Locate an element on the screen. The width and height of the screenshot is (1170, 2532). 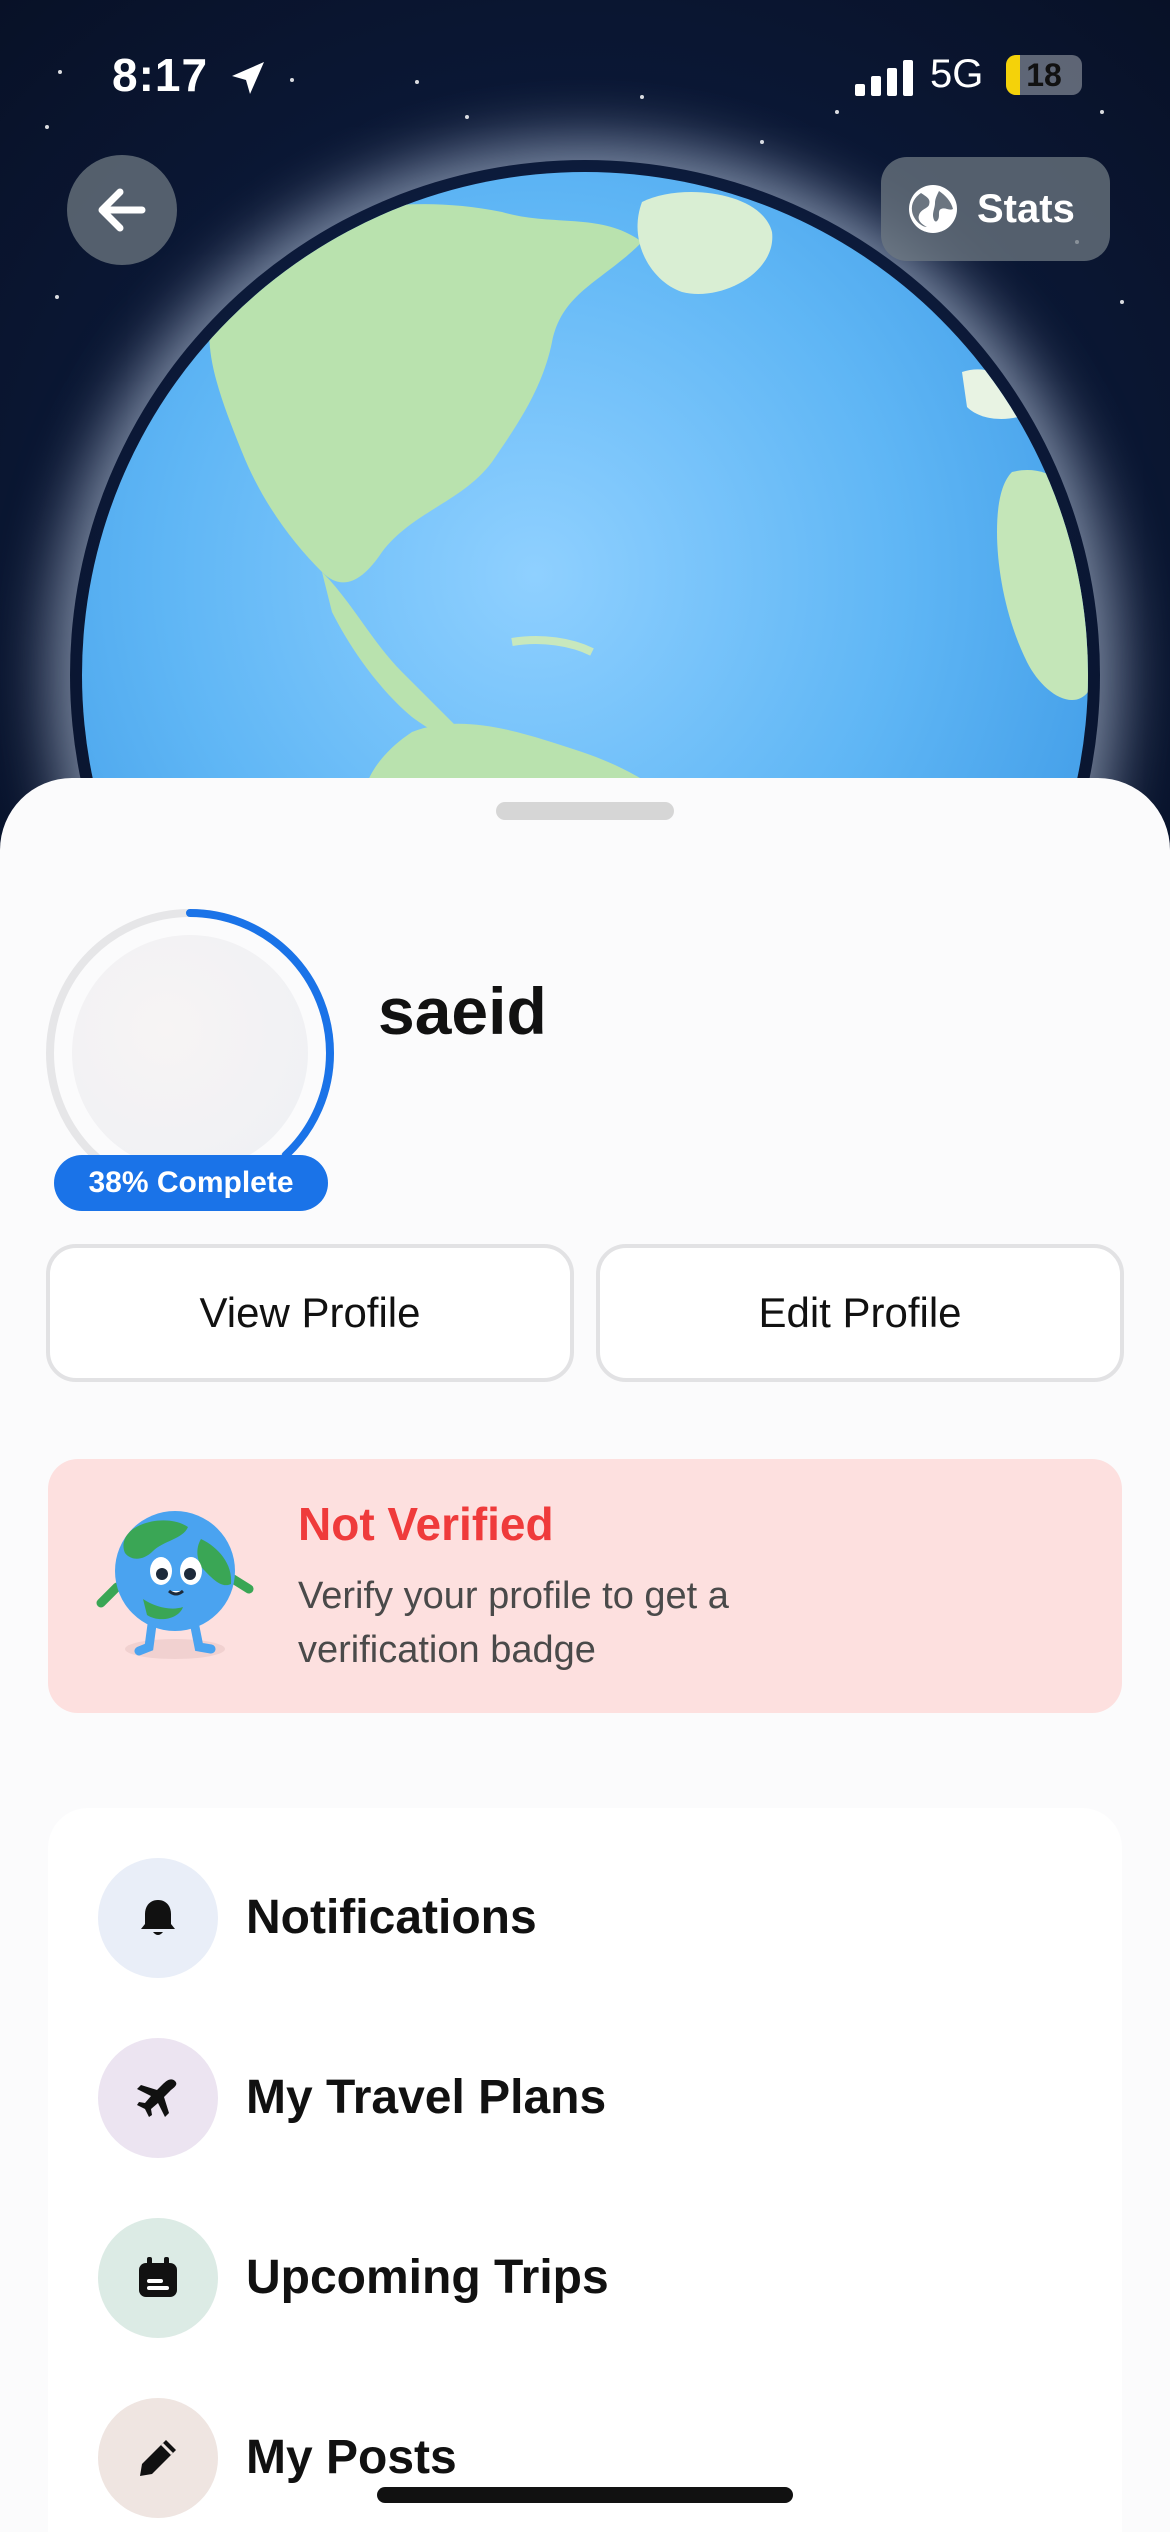
menu-item-travel-plans: My Travel Plans is located at coordinates (585, 2098).